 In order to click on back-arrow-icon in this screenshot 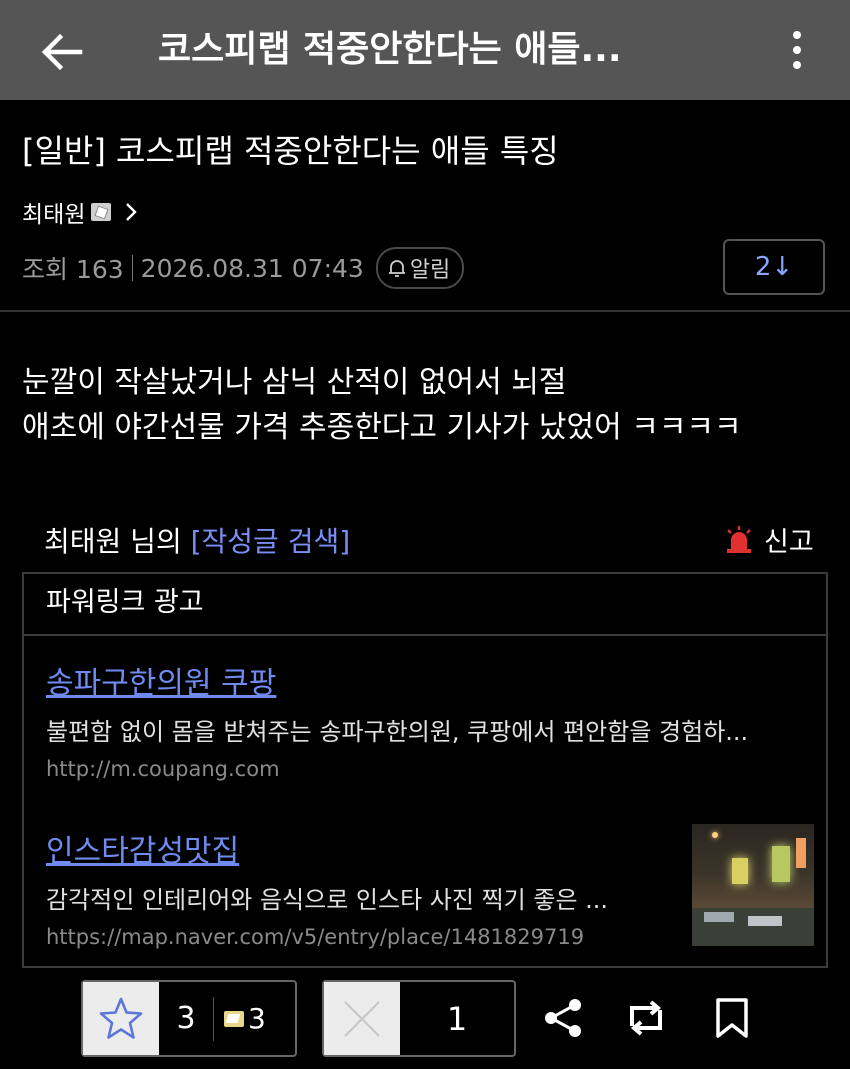, I will do `click(62, 52)`.